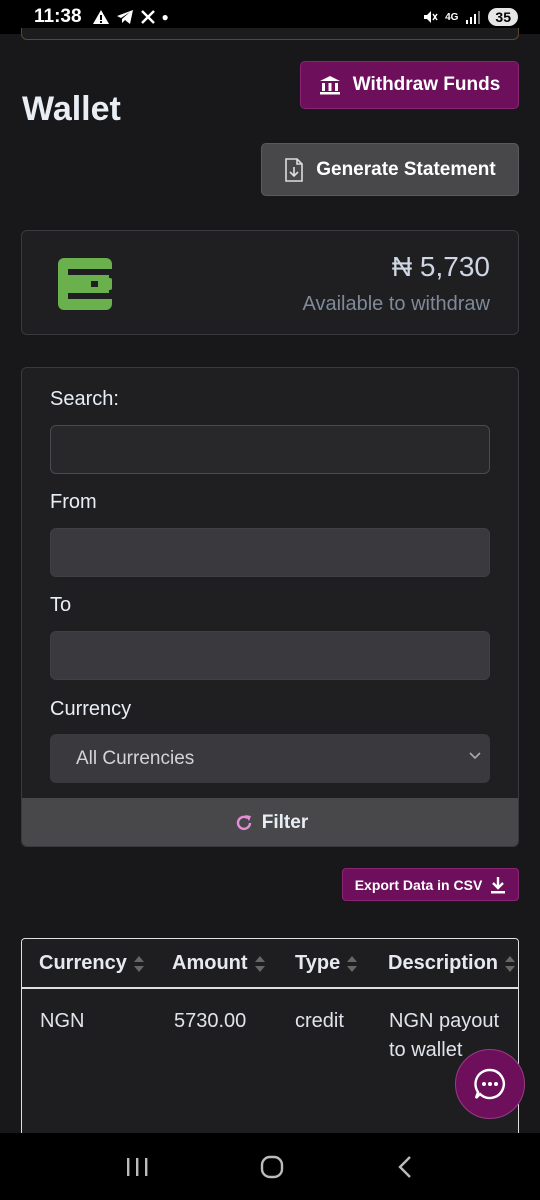 This screenshot has height=1200, width=540. What do you see at coordinates (329, 85) in the screenshot?
I see `bank-icon` at bounding box center [329, 85].